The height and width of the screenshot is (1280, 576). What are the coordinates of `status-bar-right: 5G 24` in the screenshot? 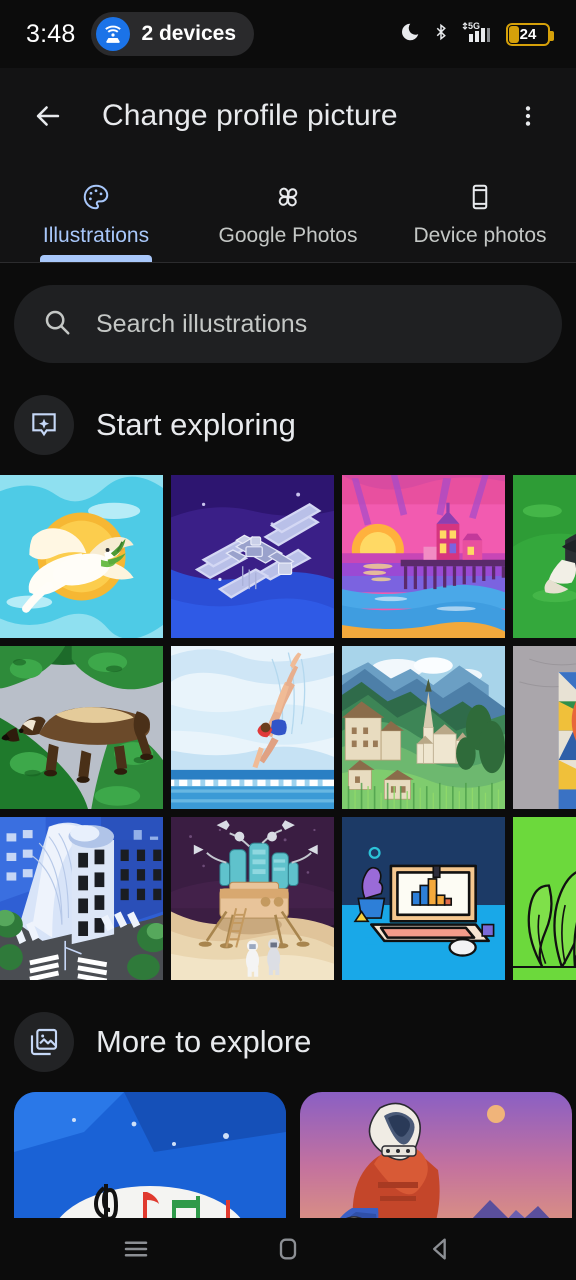 It's located at (476, 34).